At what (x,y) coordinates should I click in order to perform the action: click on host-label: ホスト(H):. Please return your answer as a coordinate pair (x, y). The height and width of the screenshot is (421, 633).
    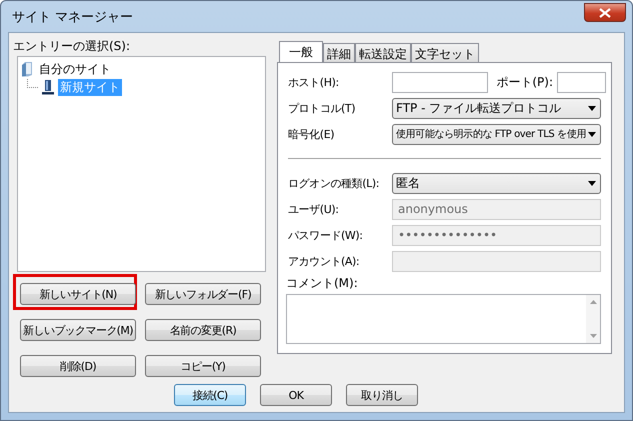
    Looking at the image, I should click on (314, 82).